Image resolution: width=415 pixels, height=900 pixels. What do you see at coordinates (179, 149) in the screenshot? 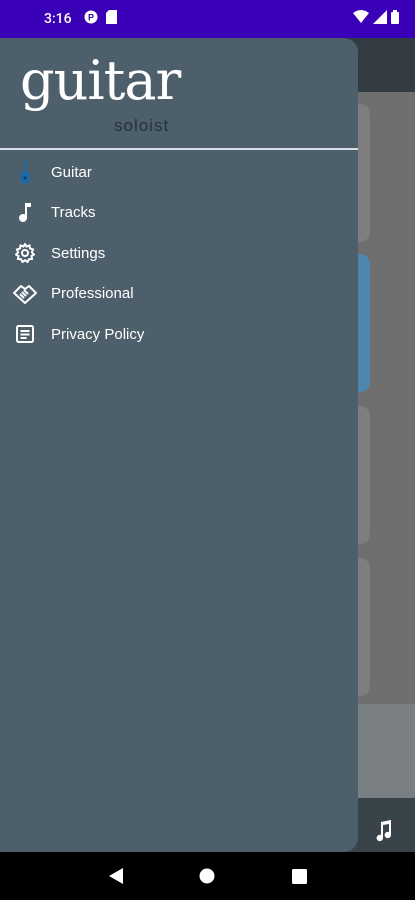
I see `drawer-divider` at bounding box center [179, 149].